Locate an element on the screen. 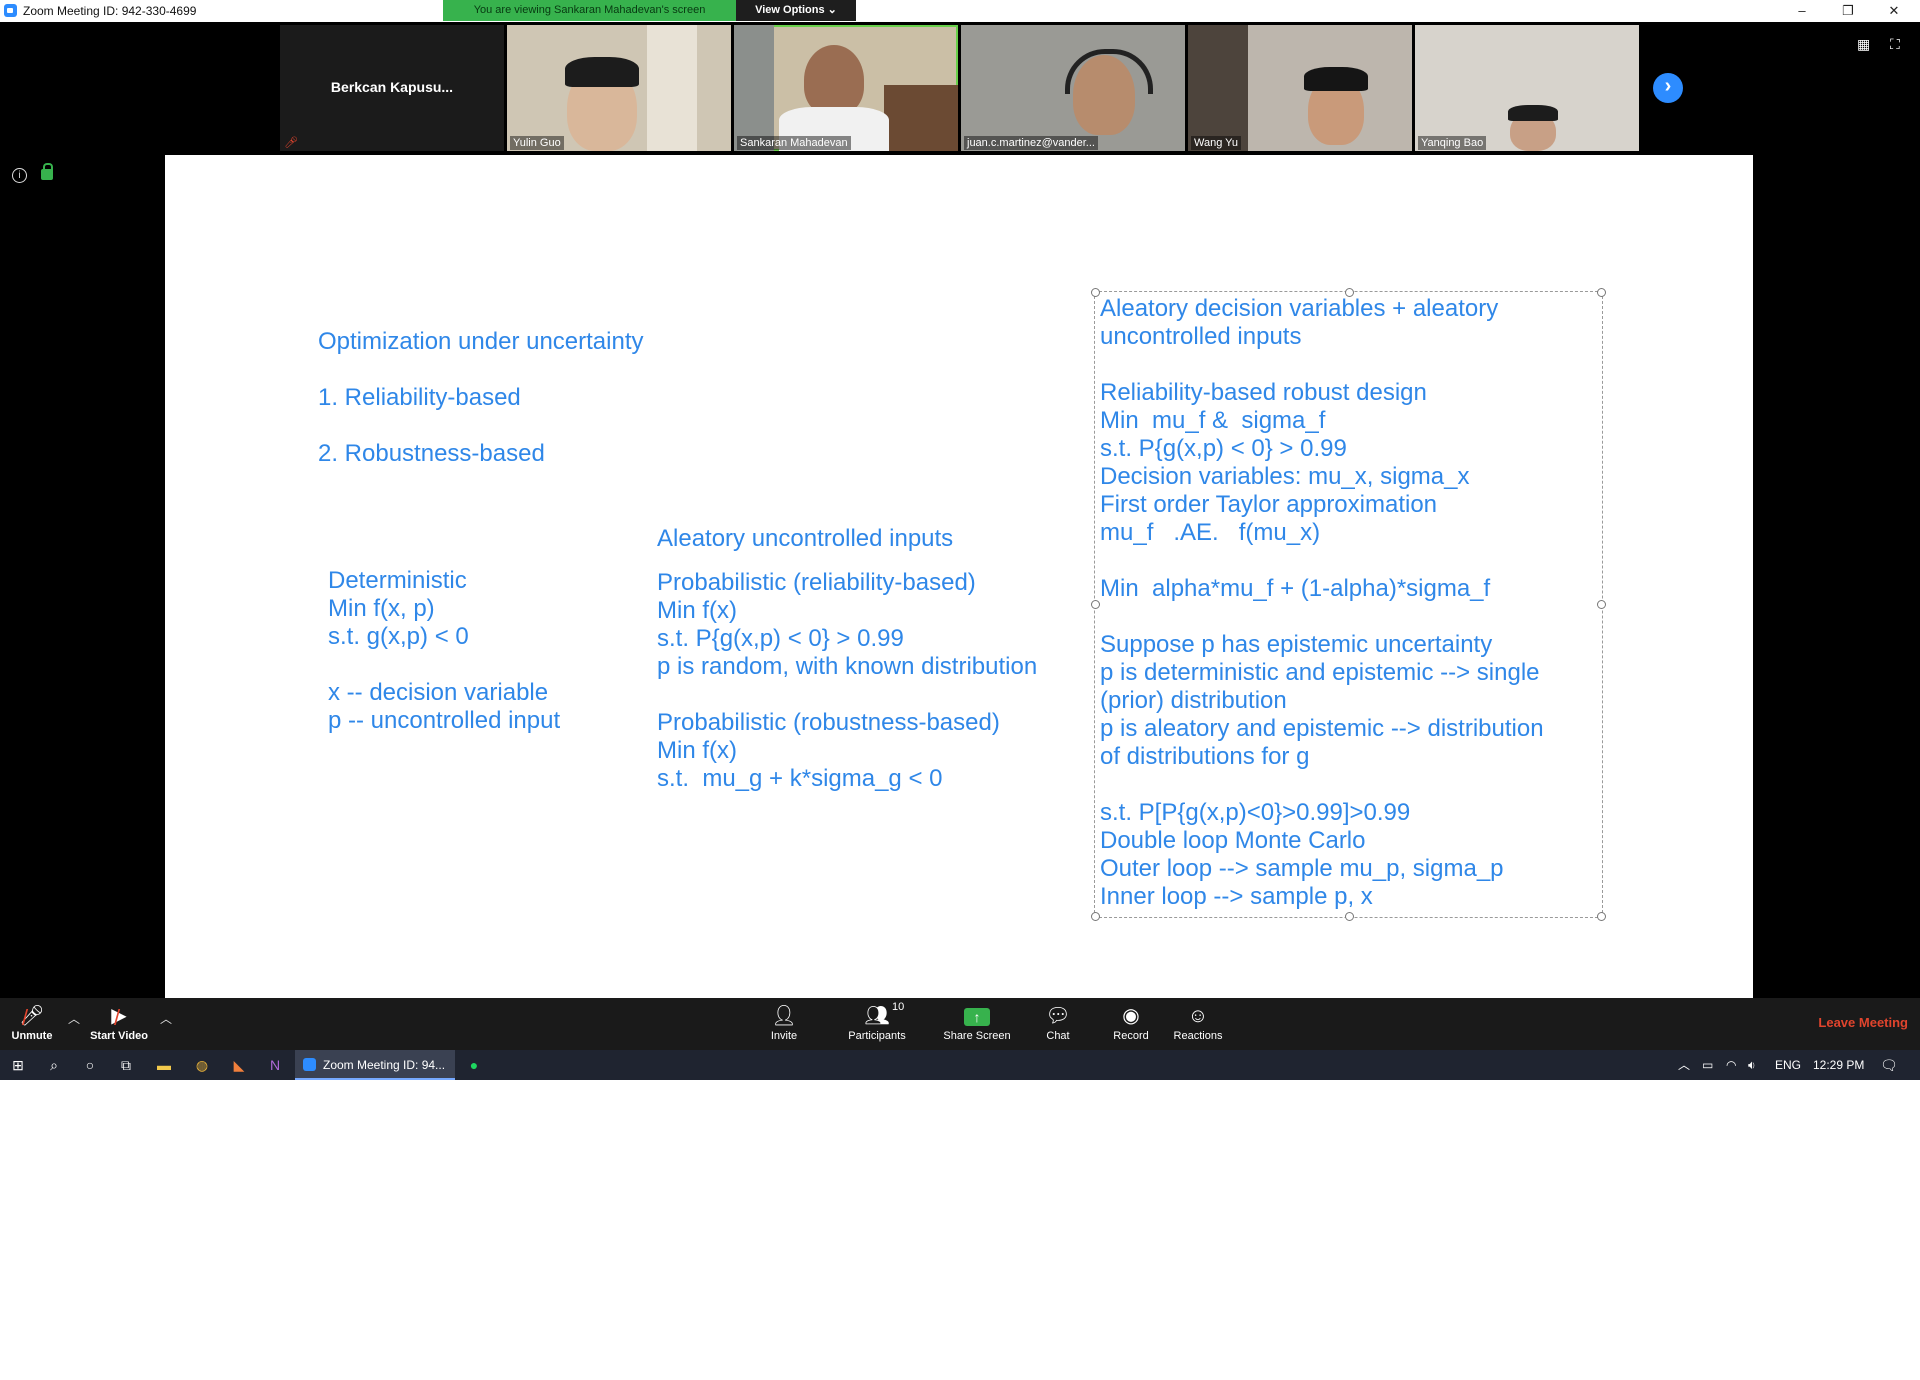 The height and width of the screenshot is (1380, 1920). view-options-button: View Options ⌄ is located at coordinates (796, 10).